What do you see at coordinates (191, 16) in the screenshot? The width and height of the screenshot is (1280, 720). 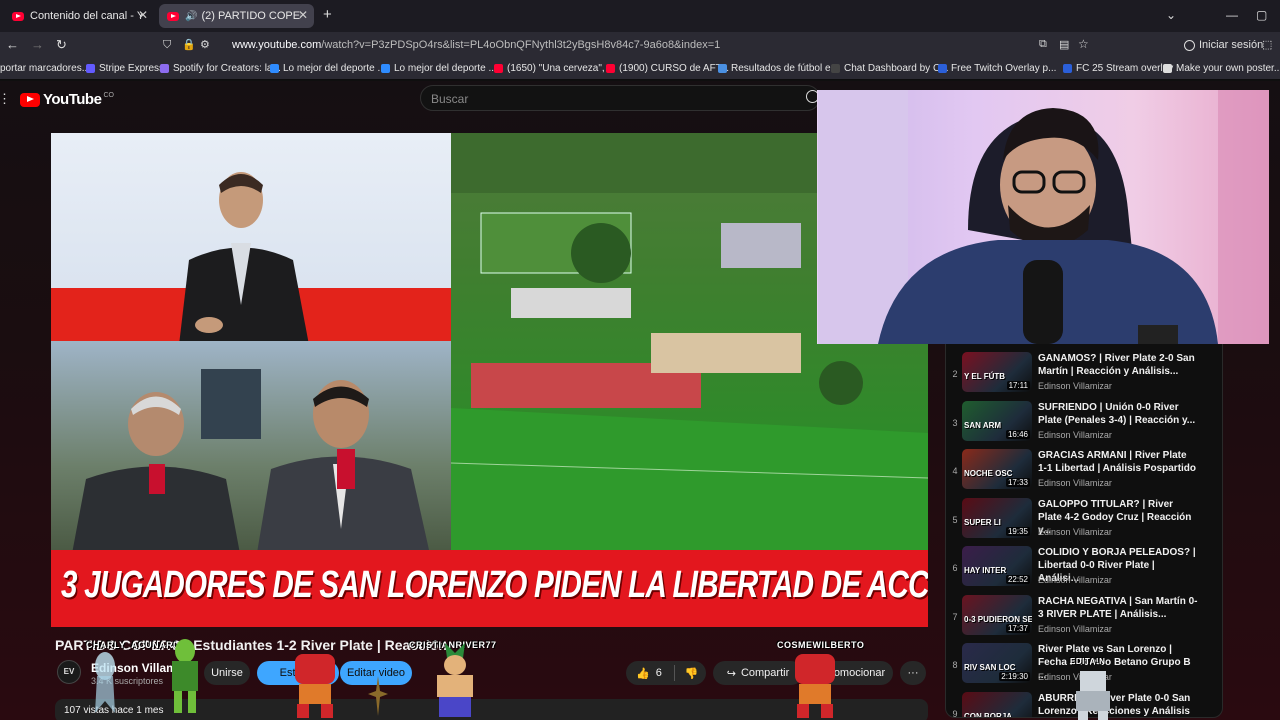 I see `speaker-icon: 🔊` at bounding box center [191, 16].